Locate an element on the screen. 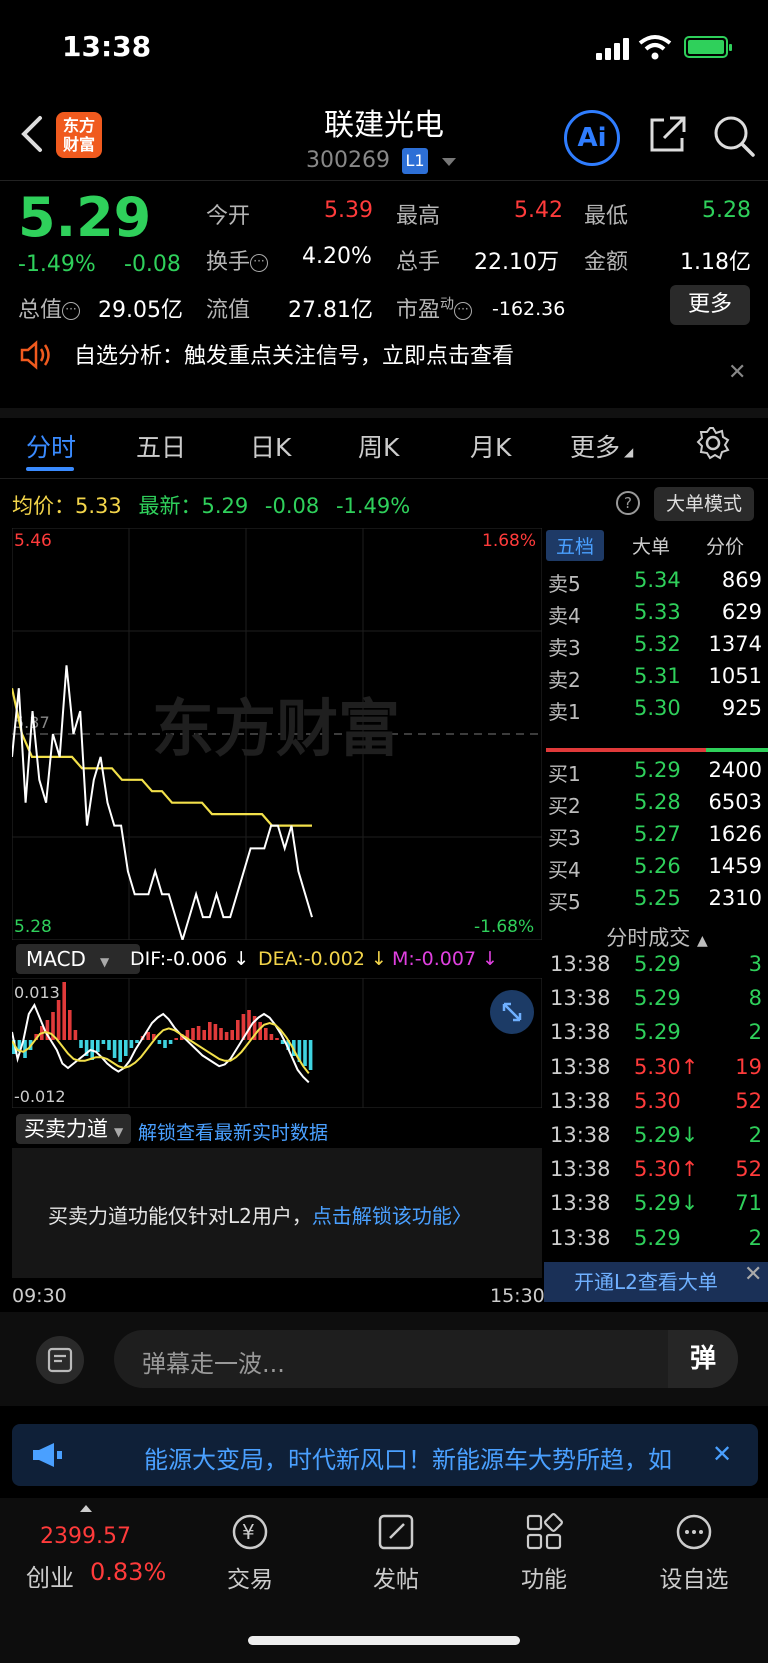 This screenshot has height=1663, width=768. tab-price-dist: 分价 is located at coordinates (725, 545).